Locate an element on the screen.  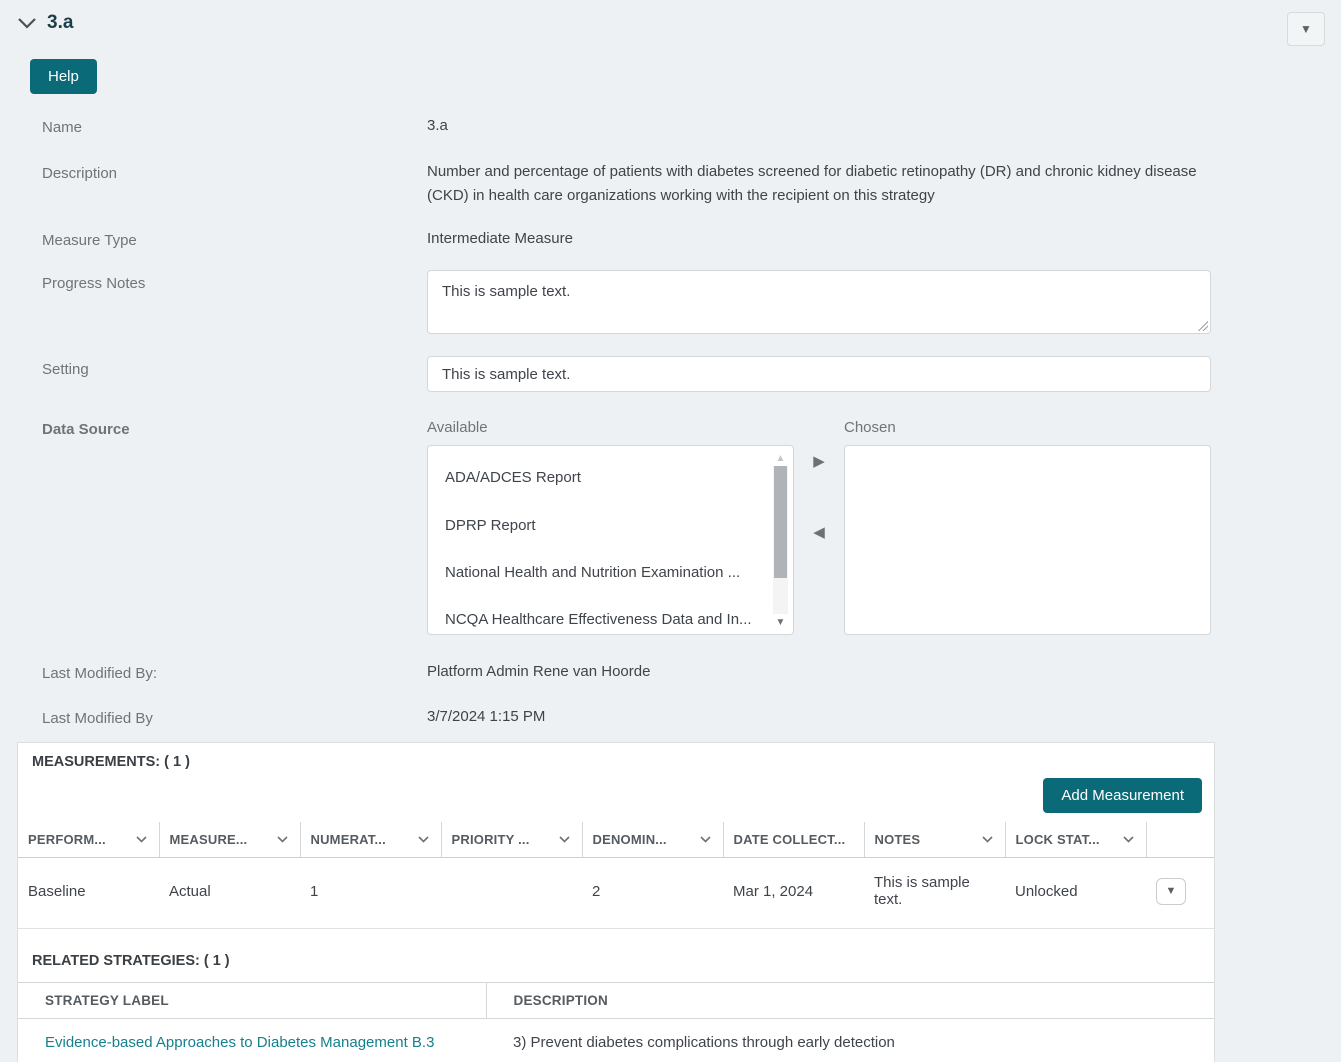
last-modified-by-value: Platform Admin Rene van Hoorde is located at coordinates (539, 672).